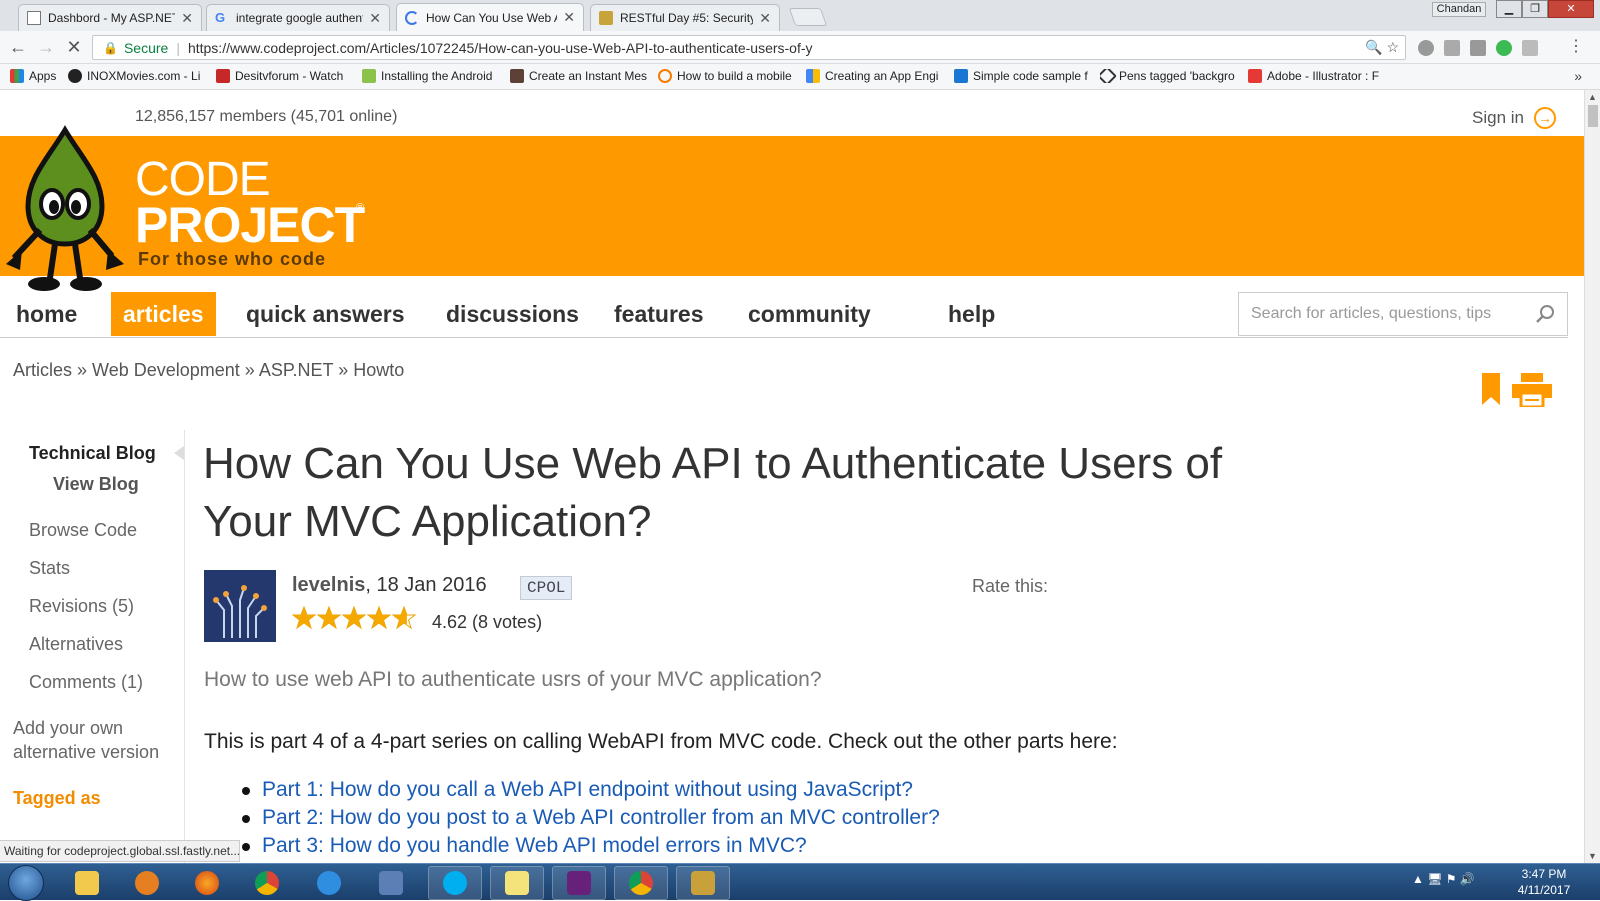 The height and width of the screenshot is (901, 1600). What do you see at coordinates (1443, 879) in the screenshot?
I see `system-tray-icons: ▲ 🖥 ⚑ 🔊` at bounding box center [1443, 879].